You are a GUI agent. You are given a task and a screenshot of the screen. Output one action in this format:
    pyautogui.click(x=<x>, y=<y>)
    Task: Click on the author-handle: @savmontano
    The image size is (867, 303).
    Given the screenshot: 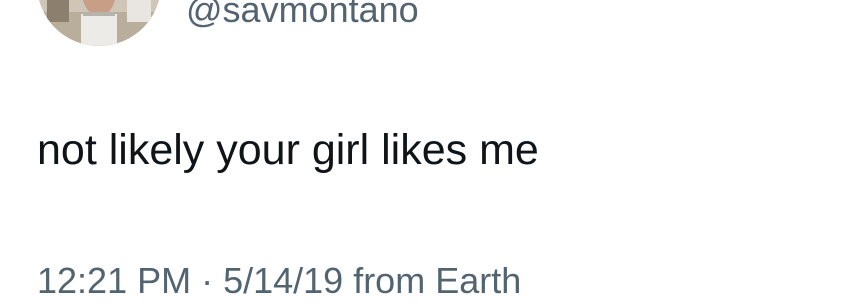 What is the action you would take?
    pyautogui.click(x=302, y=16)
    